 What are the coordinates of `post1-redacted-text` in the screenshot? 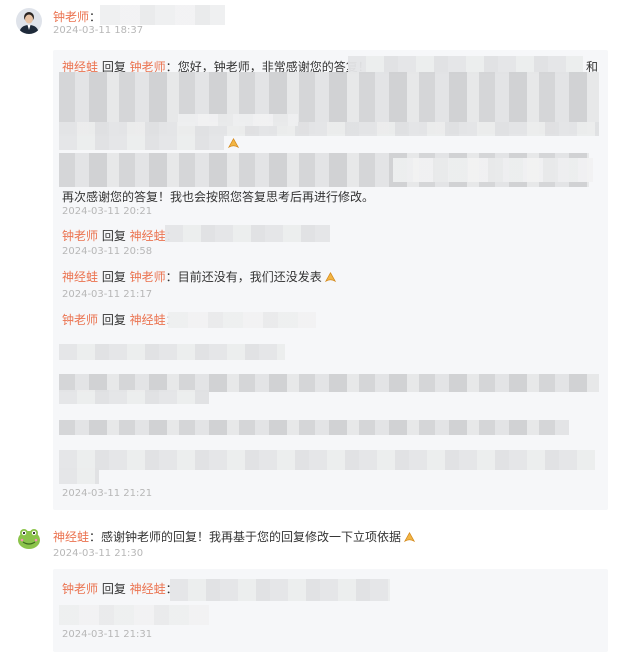 It's located at (162, 15).